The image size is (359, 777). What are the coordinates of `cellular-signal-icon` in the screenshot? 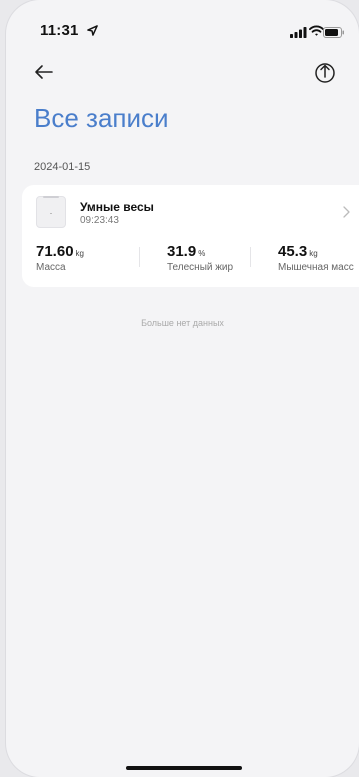 It's located at (298, 34).